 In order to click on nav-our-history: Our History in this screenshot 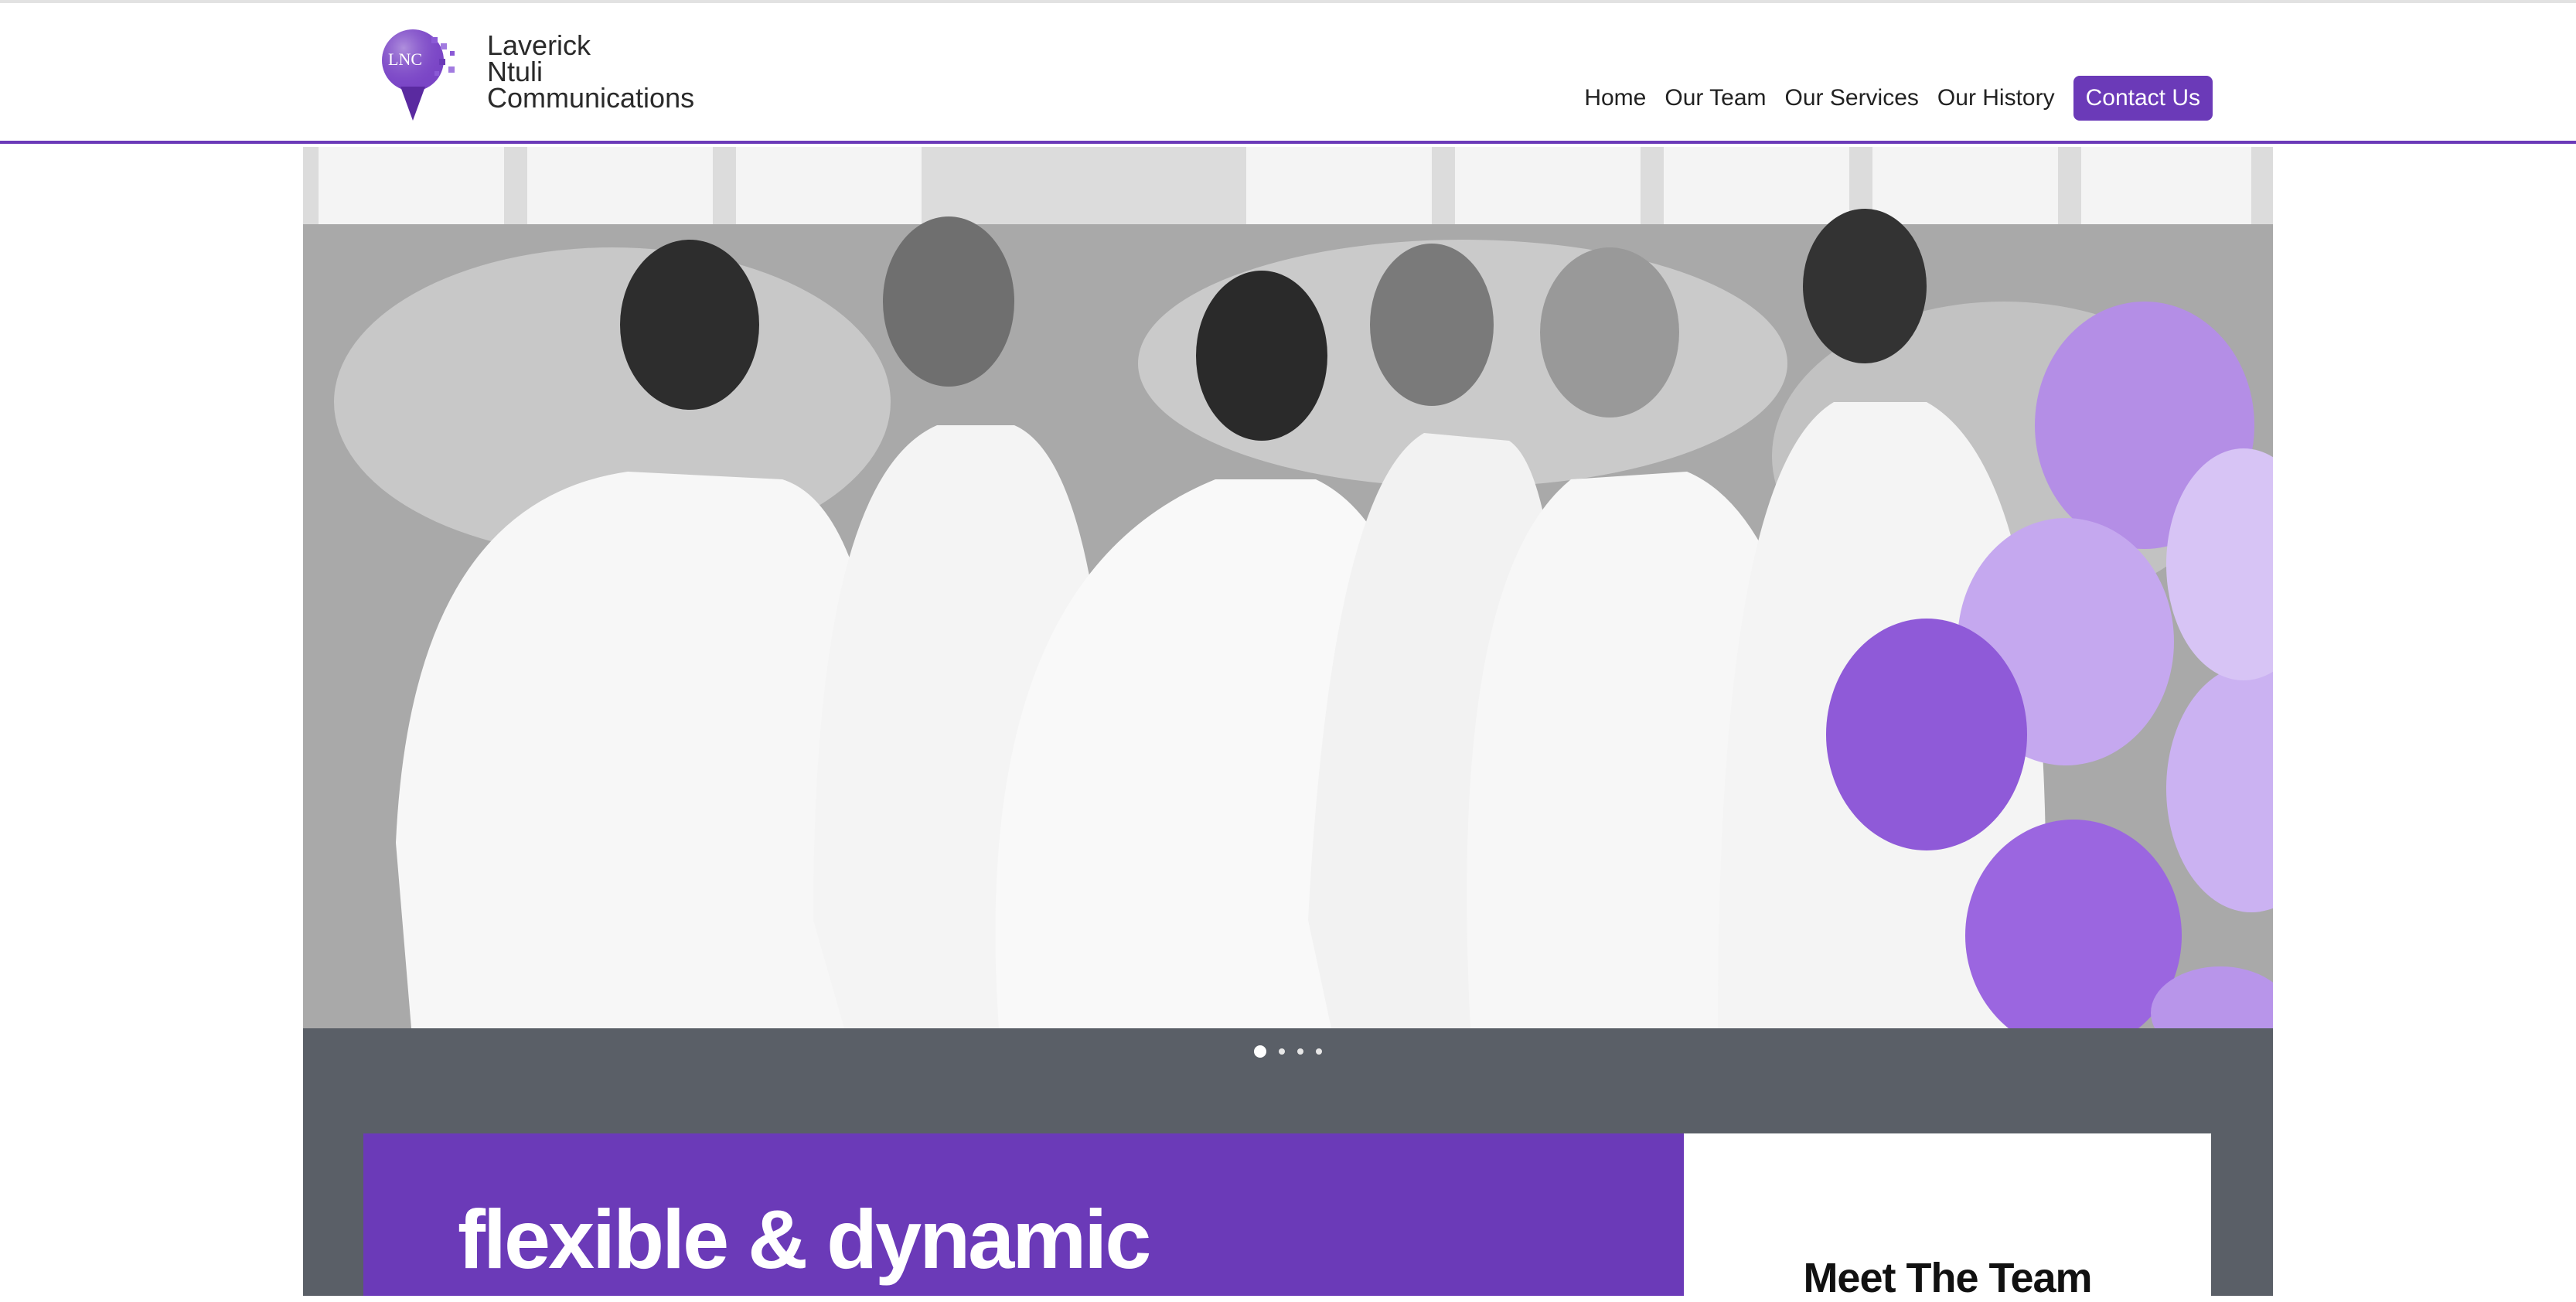, I will do `click(1996, 98)`.